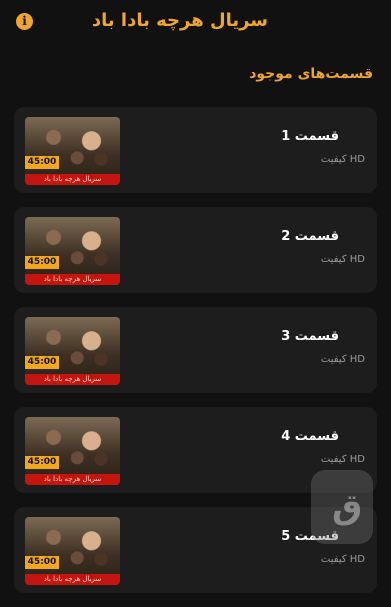  I want to click on app-title: سریال هرچه بادا باد, so click(179, 20).